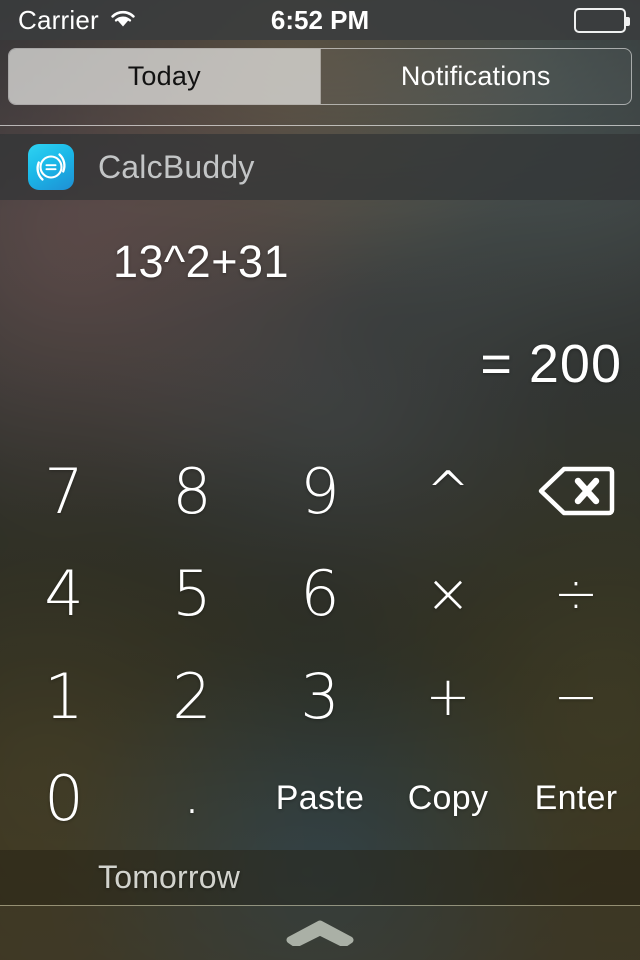 The height and width of the screenshot is (960, 640). I want to click on key-3: 3, so click(320, 696).